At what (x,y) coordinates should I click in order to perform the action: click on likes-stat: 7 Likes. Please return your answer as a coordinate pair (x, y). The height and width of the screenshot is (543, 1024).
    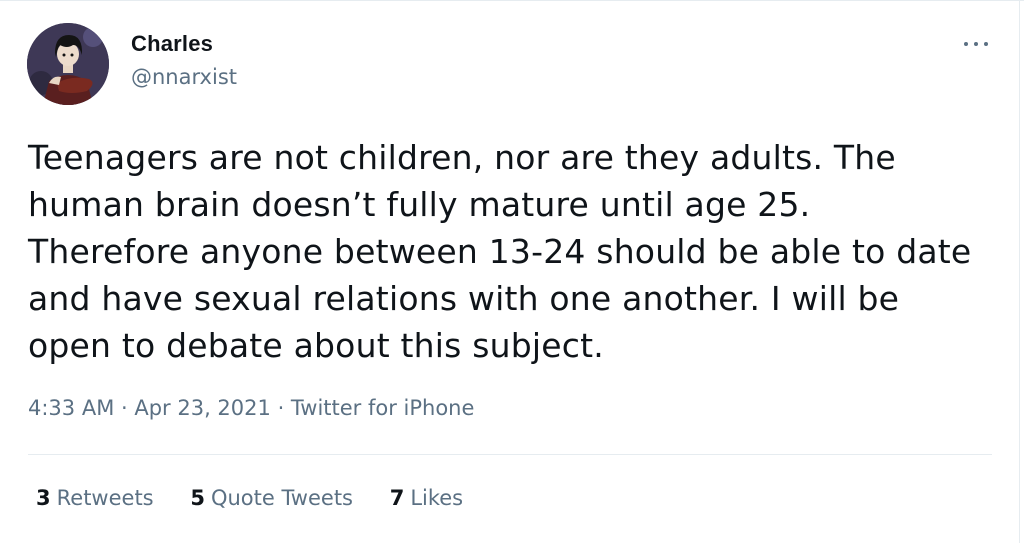
    Looking at the image, I should click on (426, 498).